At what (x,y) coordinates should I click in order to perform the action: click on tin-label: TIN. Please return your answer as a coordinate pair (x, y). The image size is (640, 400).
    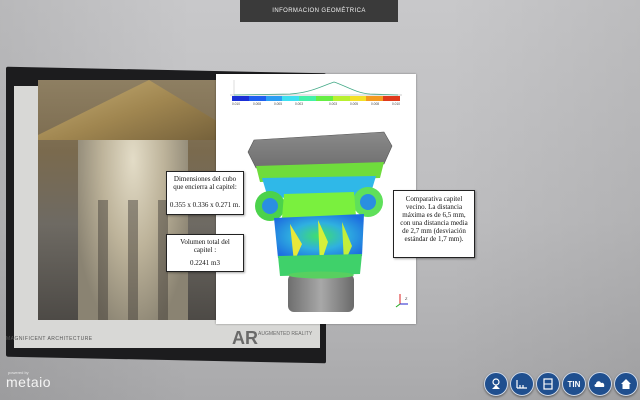
    Looking at the image, I should click on (574, 384).